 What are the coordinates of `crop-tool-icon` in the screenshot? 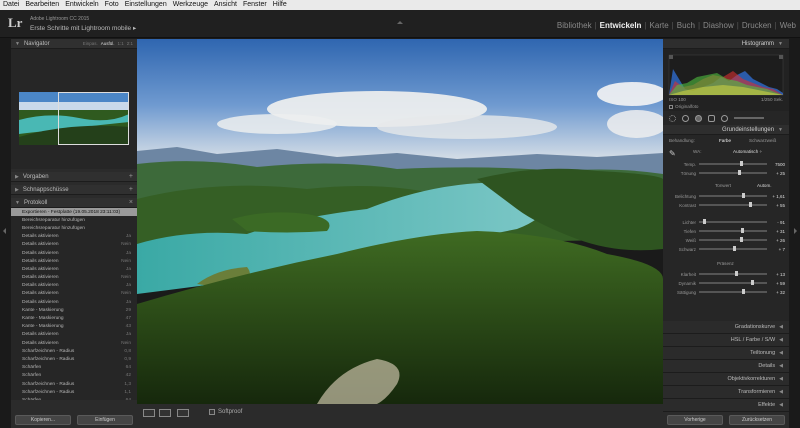 It's located at (672, 118).